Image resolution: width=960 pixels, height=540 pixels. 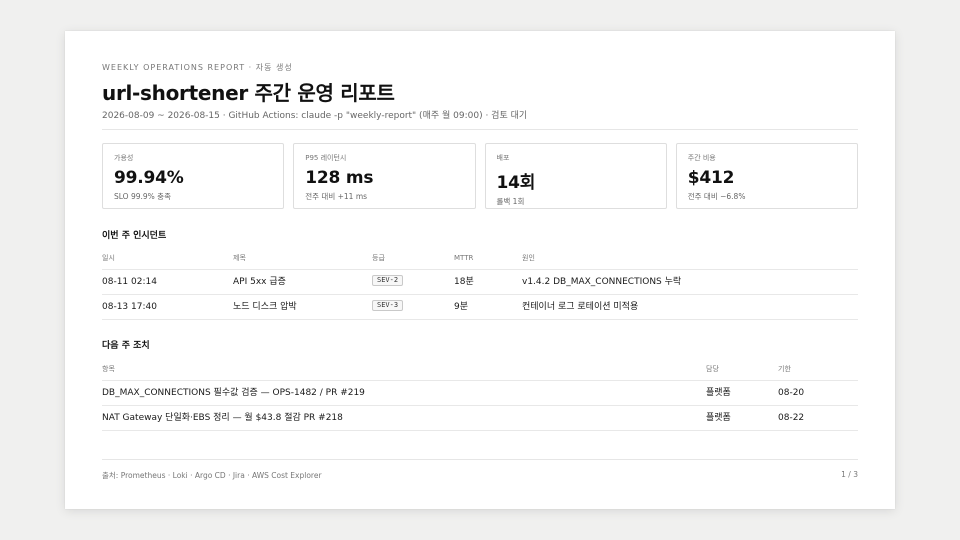 I want to click on kpi-label: 배포, so click(x=503, y=158).